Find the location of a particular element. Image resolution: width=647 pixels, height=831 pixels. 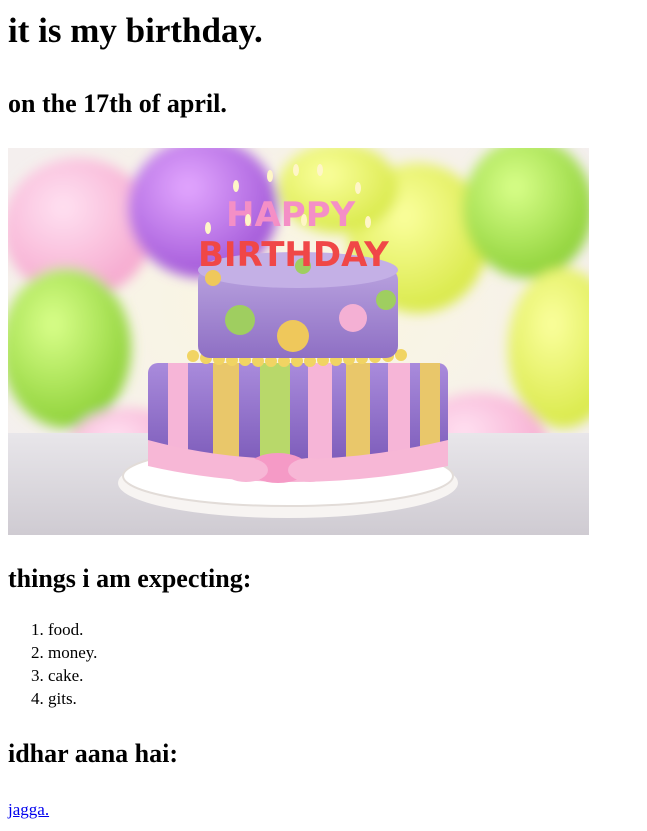

destination-link: jagga. is located at coordinates (28, 809).